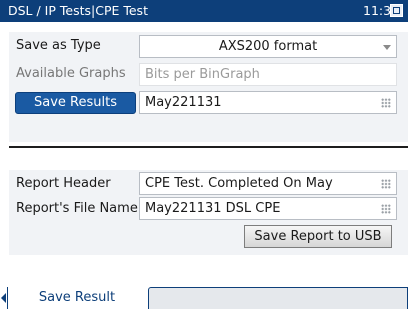 The image size is (408, 309). Describe the element at coordinates (75, 103) in the screenshot. I see `save-results-button: Save Results` at that location.